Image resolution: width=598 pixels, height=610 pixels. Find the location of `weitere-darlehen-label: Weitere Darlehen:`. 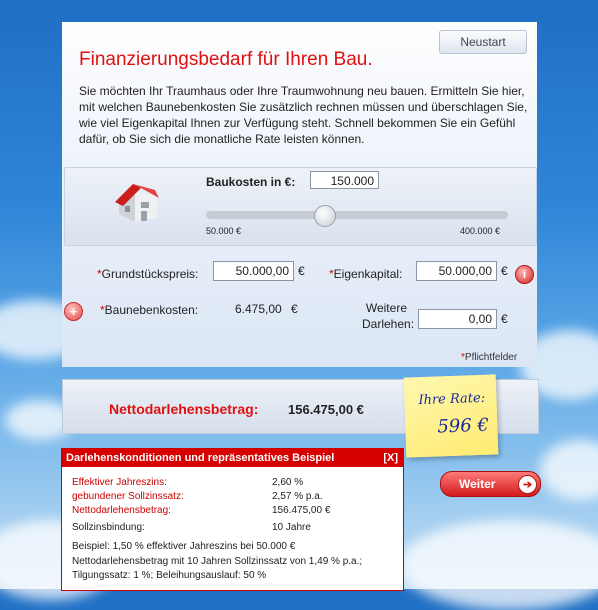

weitere-darlehen-label: Weitere Darlehen: is located at coordinates (388, 316).